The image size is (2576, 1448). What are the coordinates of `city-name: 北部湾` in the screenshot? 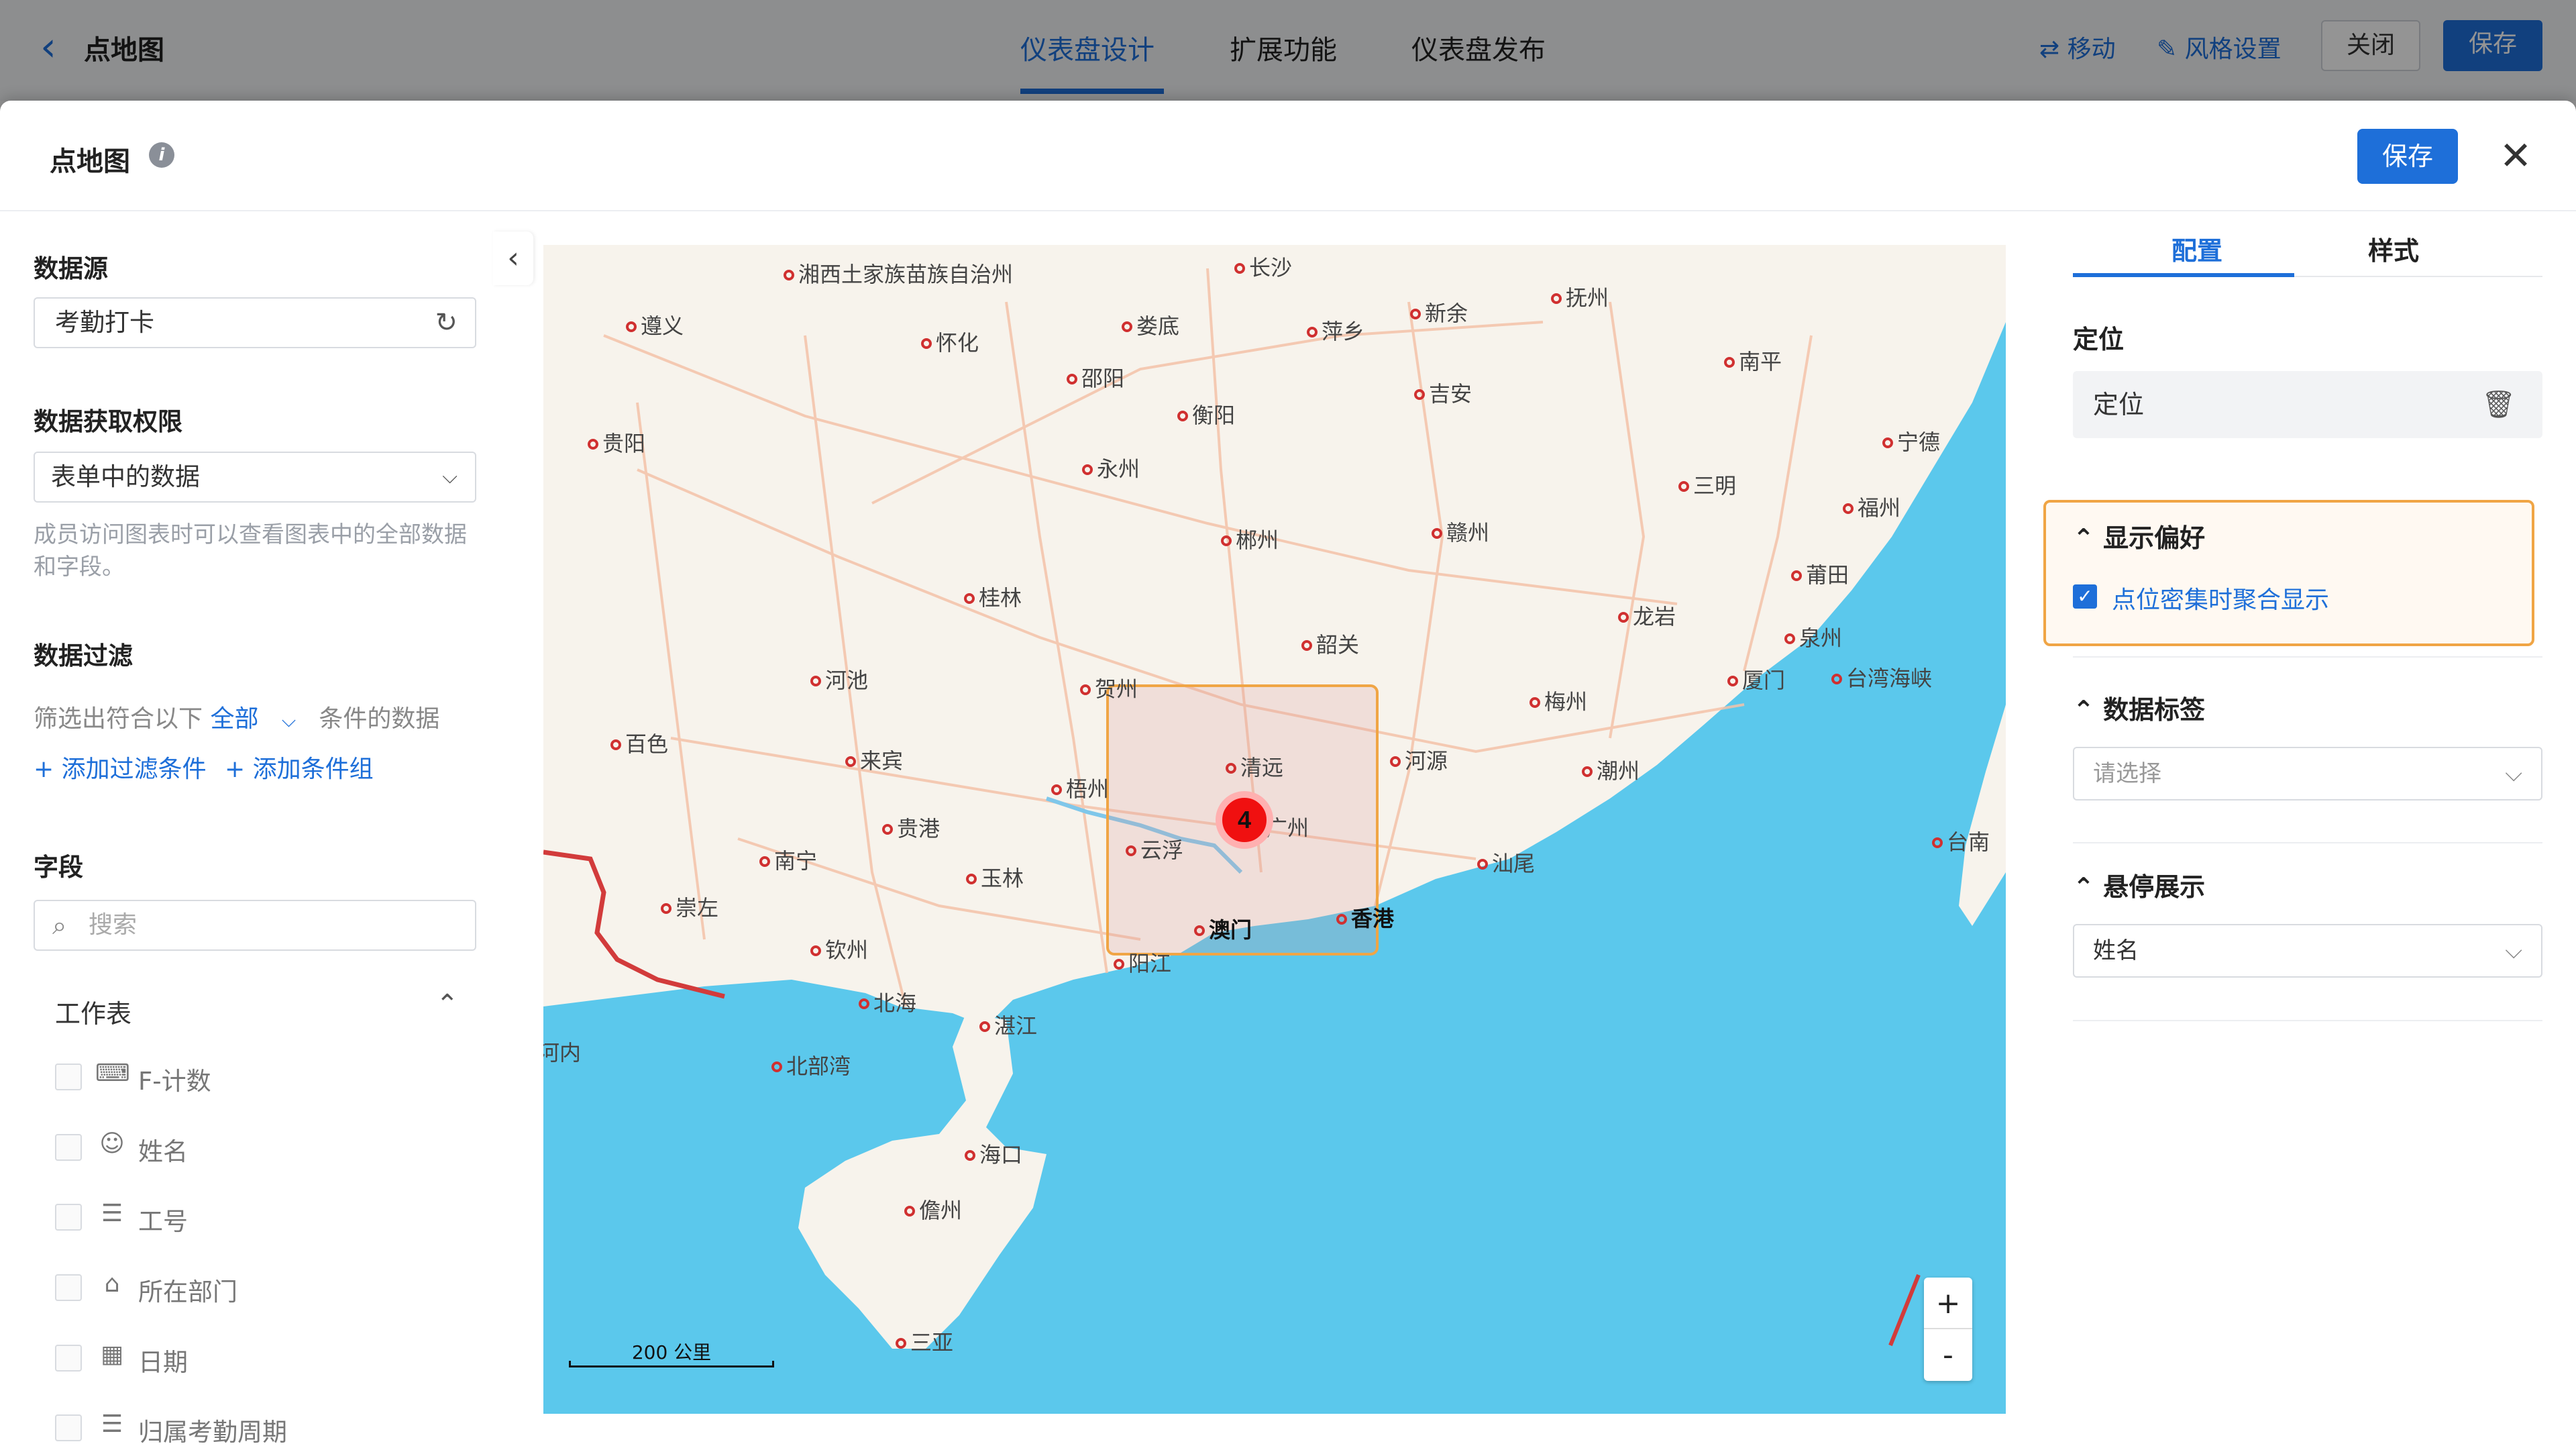 It's located at (818, 1066).